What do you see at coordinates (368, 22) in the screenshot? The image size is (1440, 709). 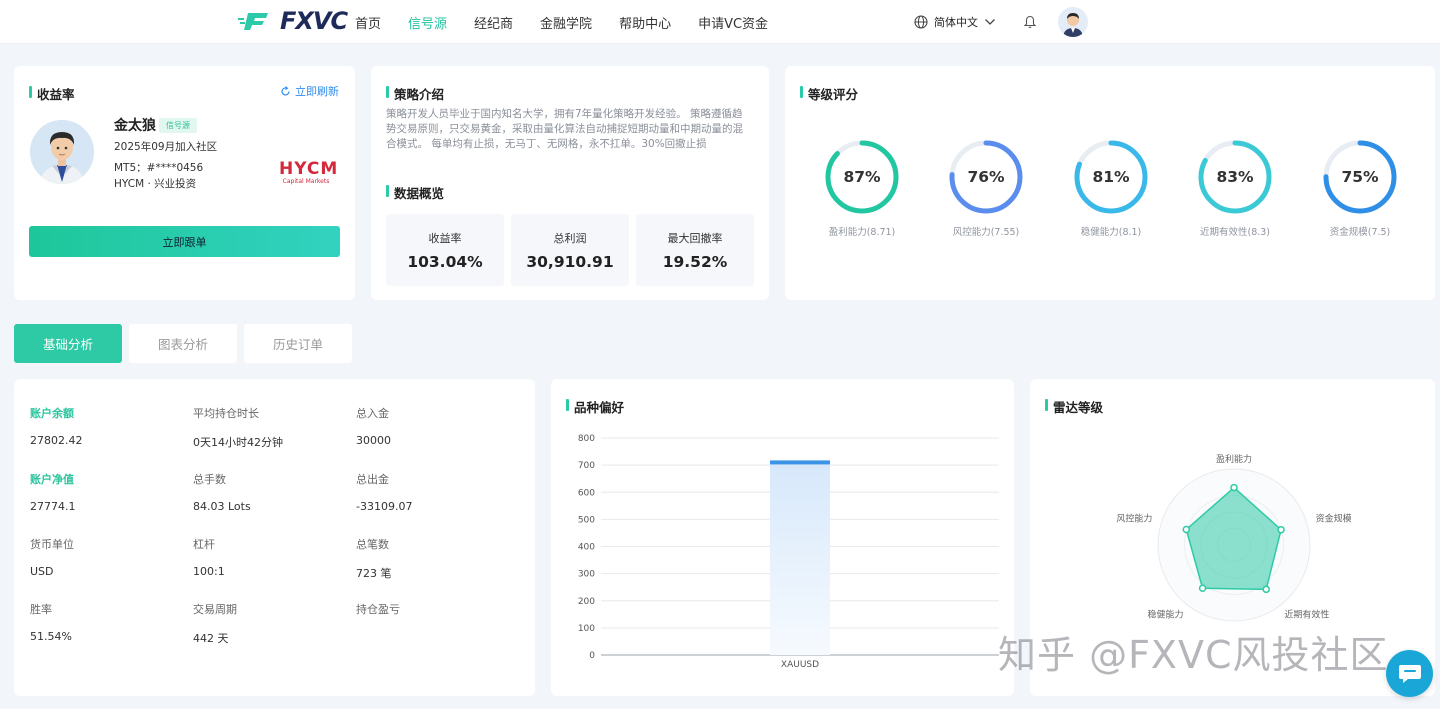 I see `nav-home: 首页` at bounding box center [368, 22].